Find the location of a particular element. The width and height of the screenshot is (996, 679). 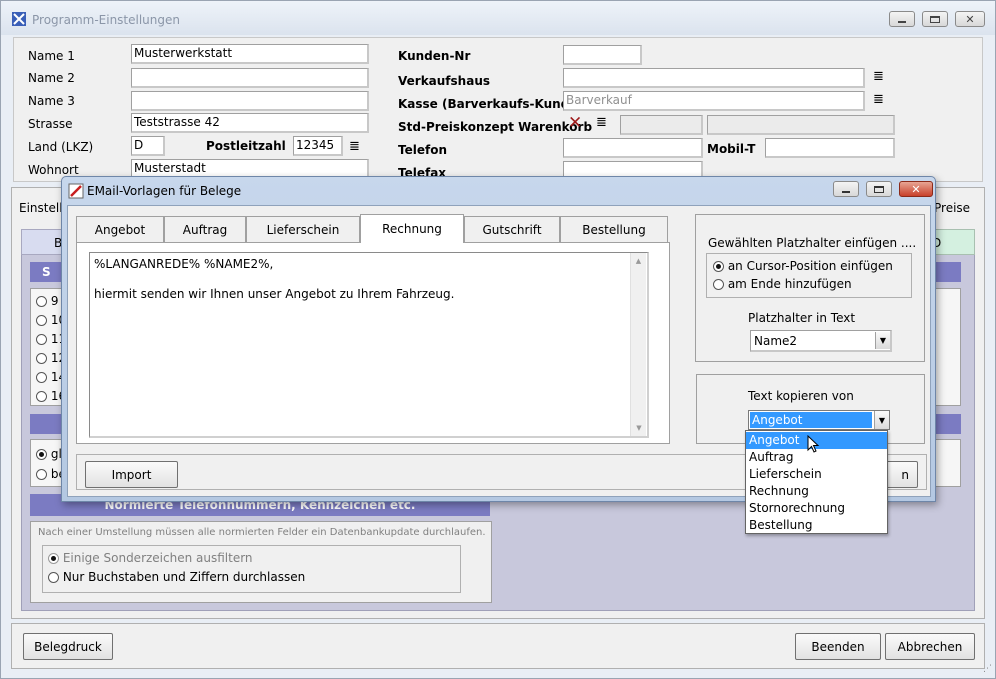

scroll-down-arrow-icon: ▼ is located at coordinates (639, 428).